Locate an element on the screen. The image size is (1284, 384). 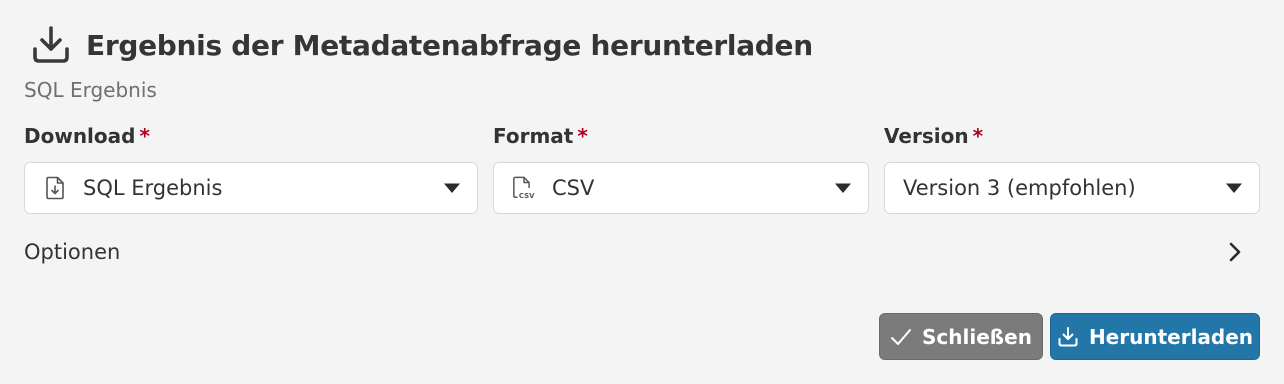
options-label: Optionen is located at coordinates (72, 252).